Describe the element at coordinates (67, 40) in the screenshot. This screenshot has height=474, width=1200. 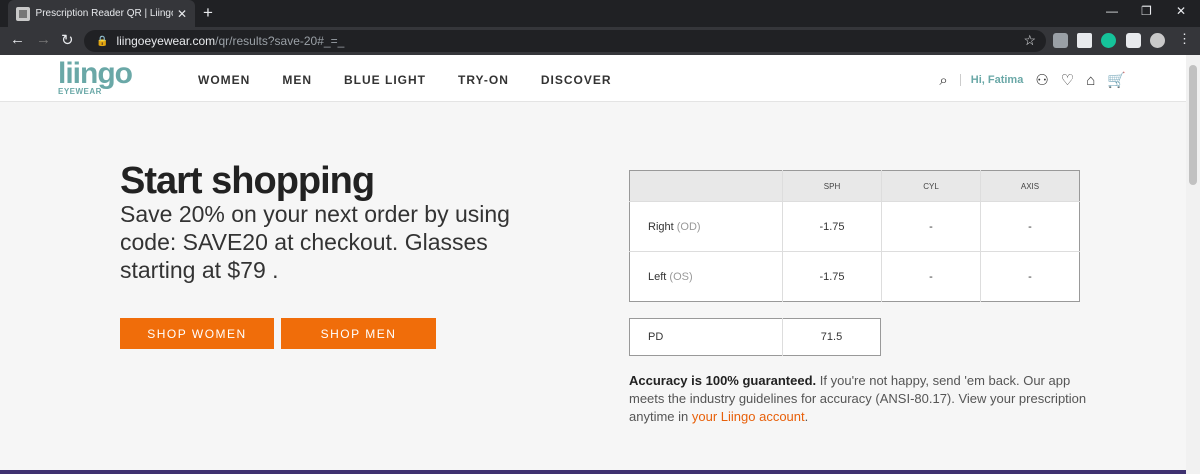
I see `reload-icon: ↻` at that location.